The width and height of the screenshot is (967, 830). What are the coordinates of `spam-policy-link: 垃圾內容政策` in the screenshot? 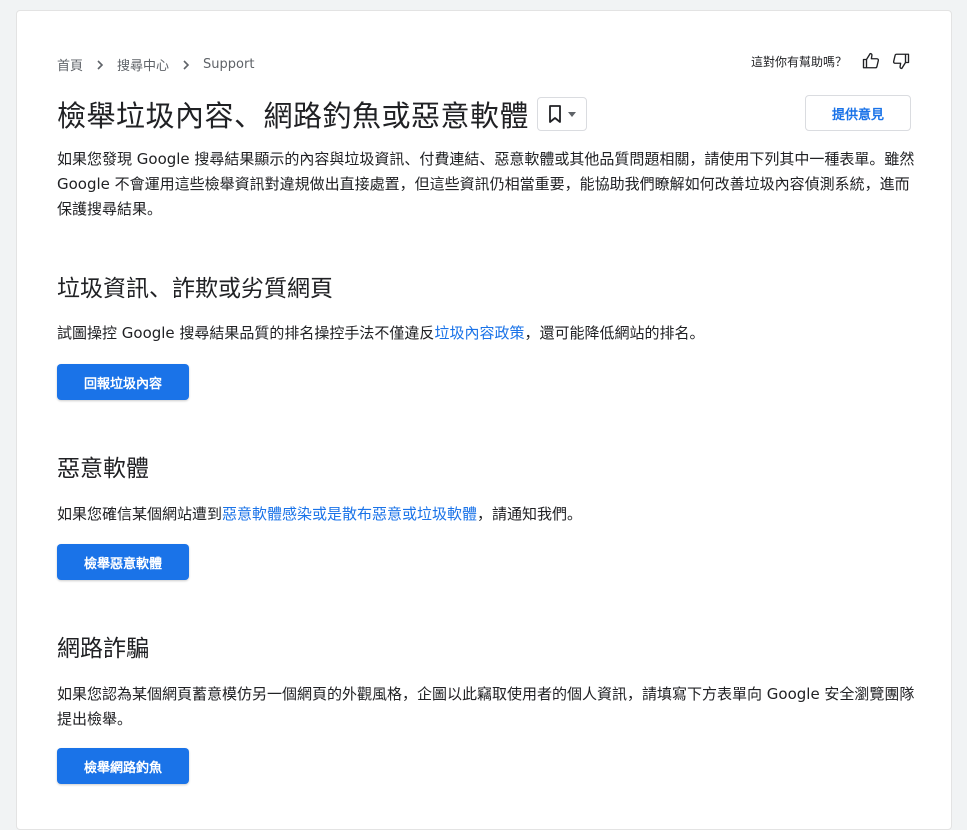 It's located at (479, 333).